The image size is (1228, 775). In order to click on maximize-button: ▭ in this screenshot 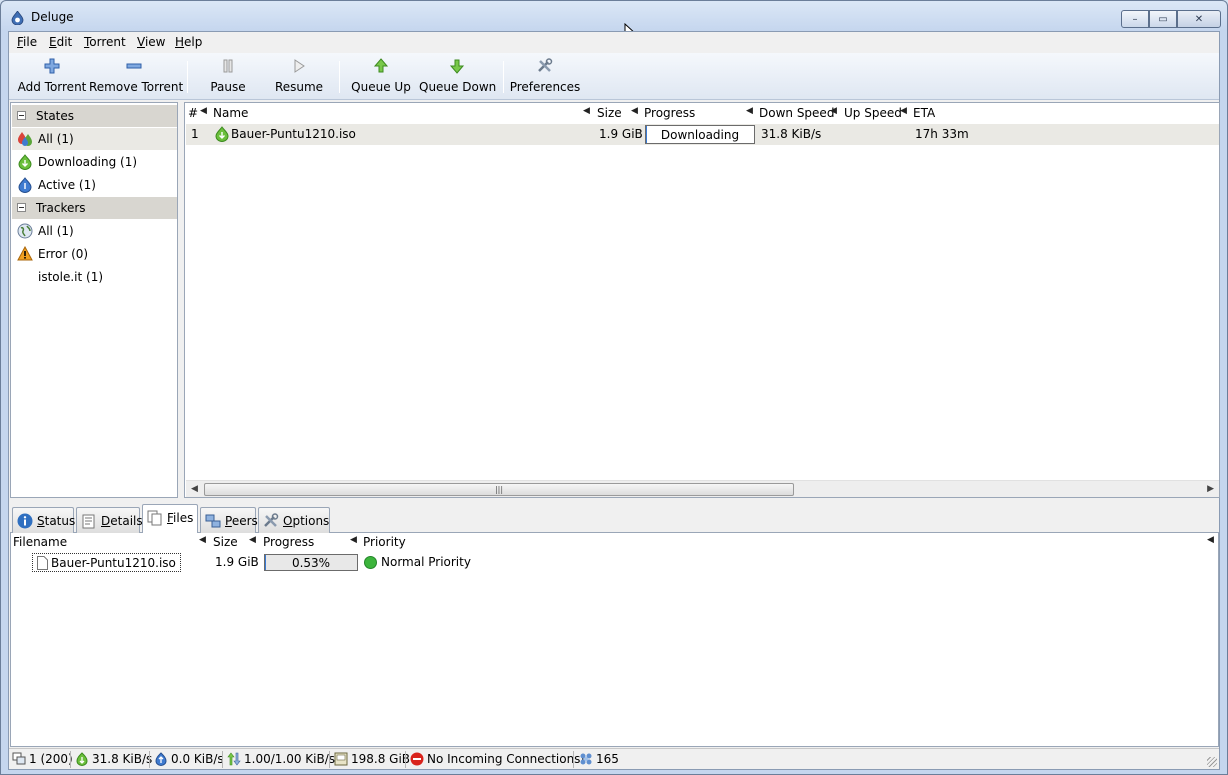, I will do `click(1163, 19)`.